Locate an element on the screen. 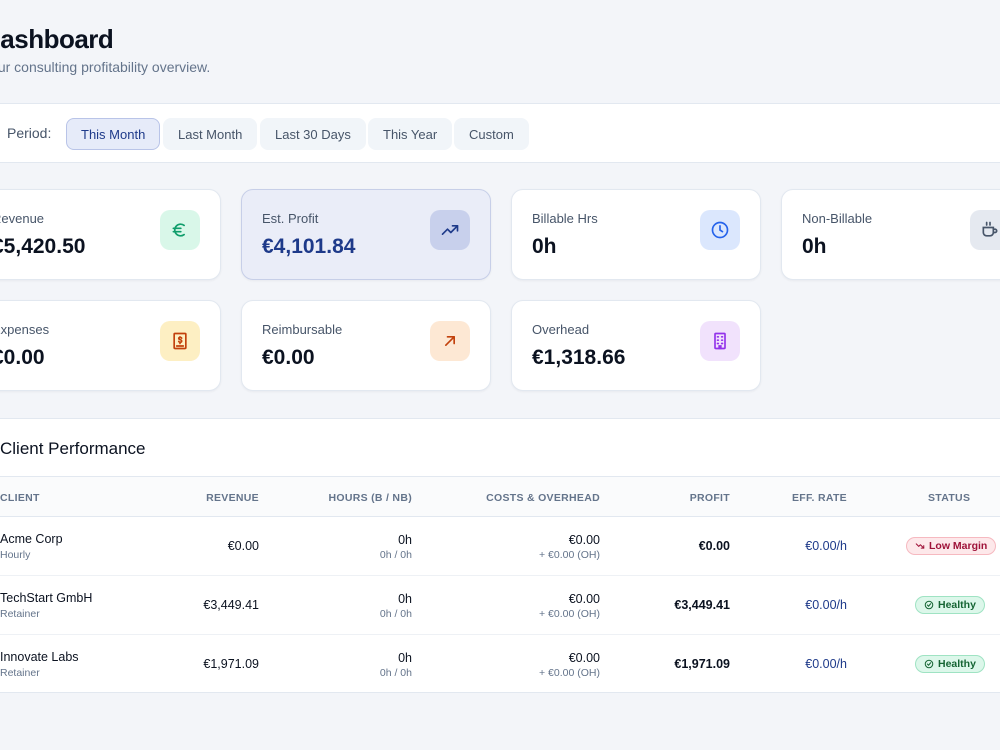  stat-label: Reimbursable is located at coordinates (302, 329).